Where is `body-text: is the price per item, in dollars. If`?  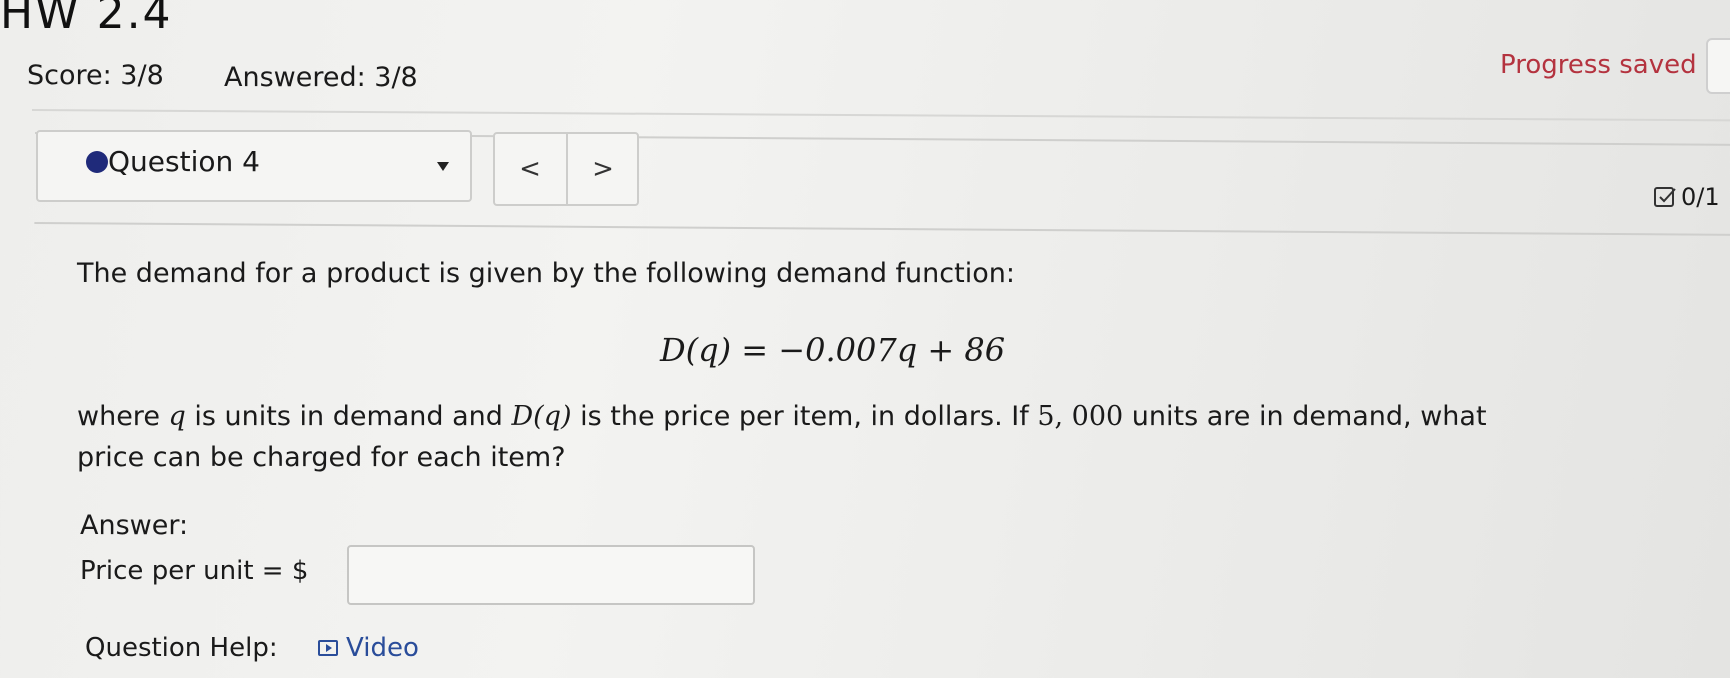 body-text: is the price per item, in dollars. If is located at coordinates (804, 416).